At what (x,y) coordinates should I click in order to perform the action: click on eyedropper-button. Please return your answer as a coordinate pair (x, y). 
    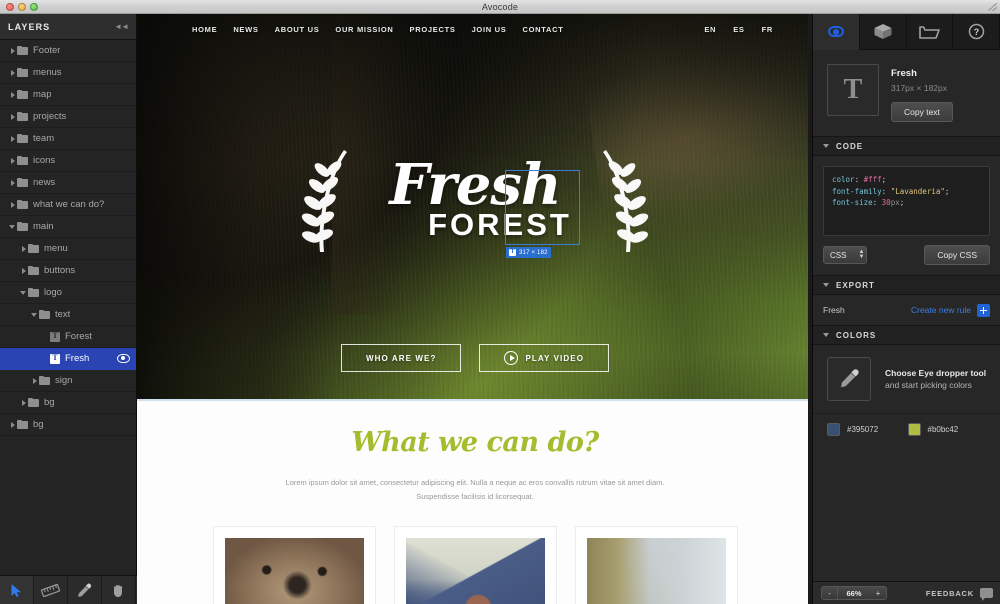
    Looking at the image, I should click on (849, 379).